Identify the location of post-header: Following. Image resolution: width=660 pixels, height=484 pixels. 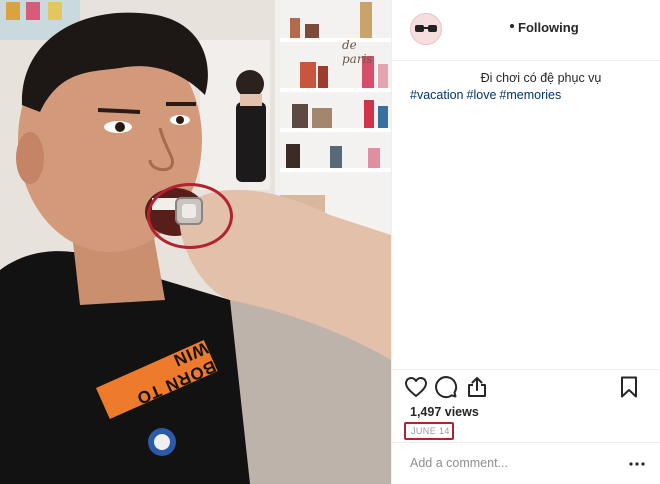
(526, 30).